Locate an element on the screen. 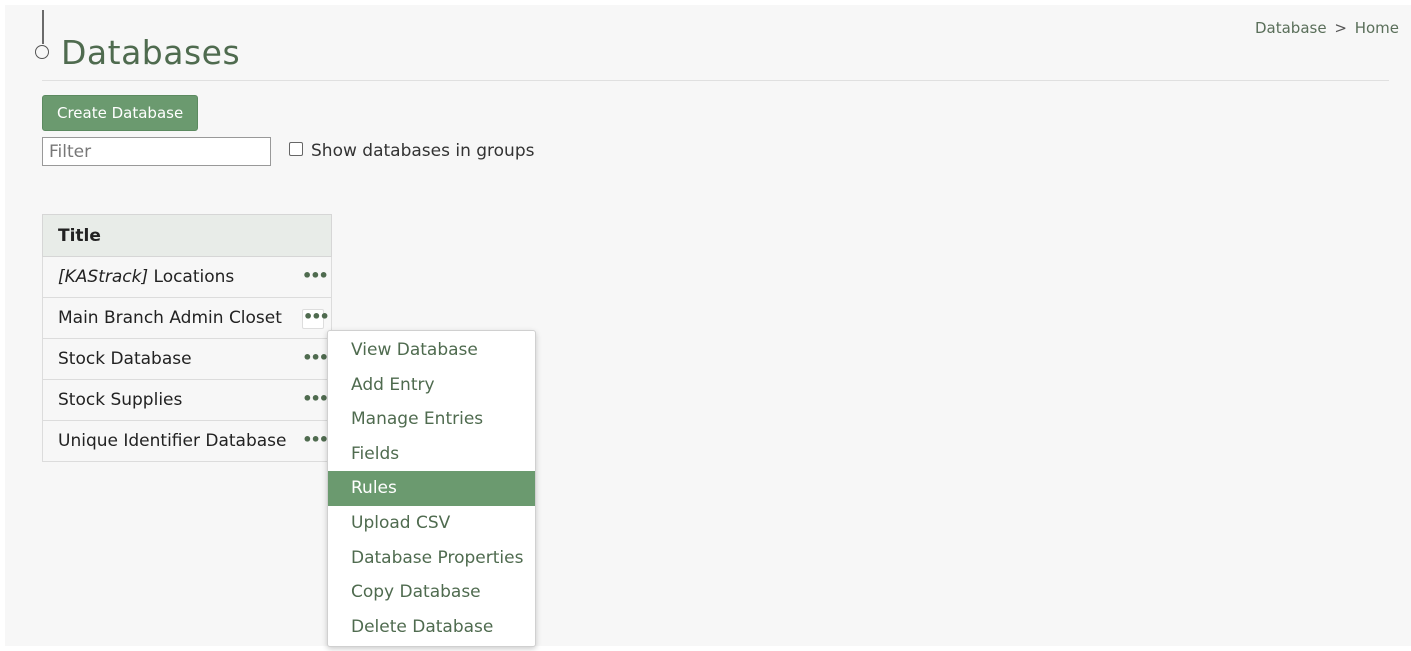 The image size is (1411, 651). menu-item-rules: Rules is located at coordinates (431, 488).